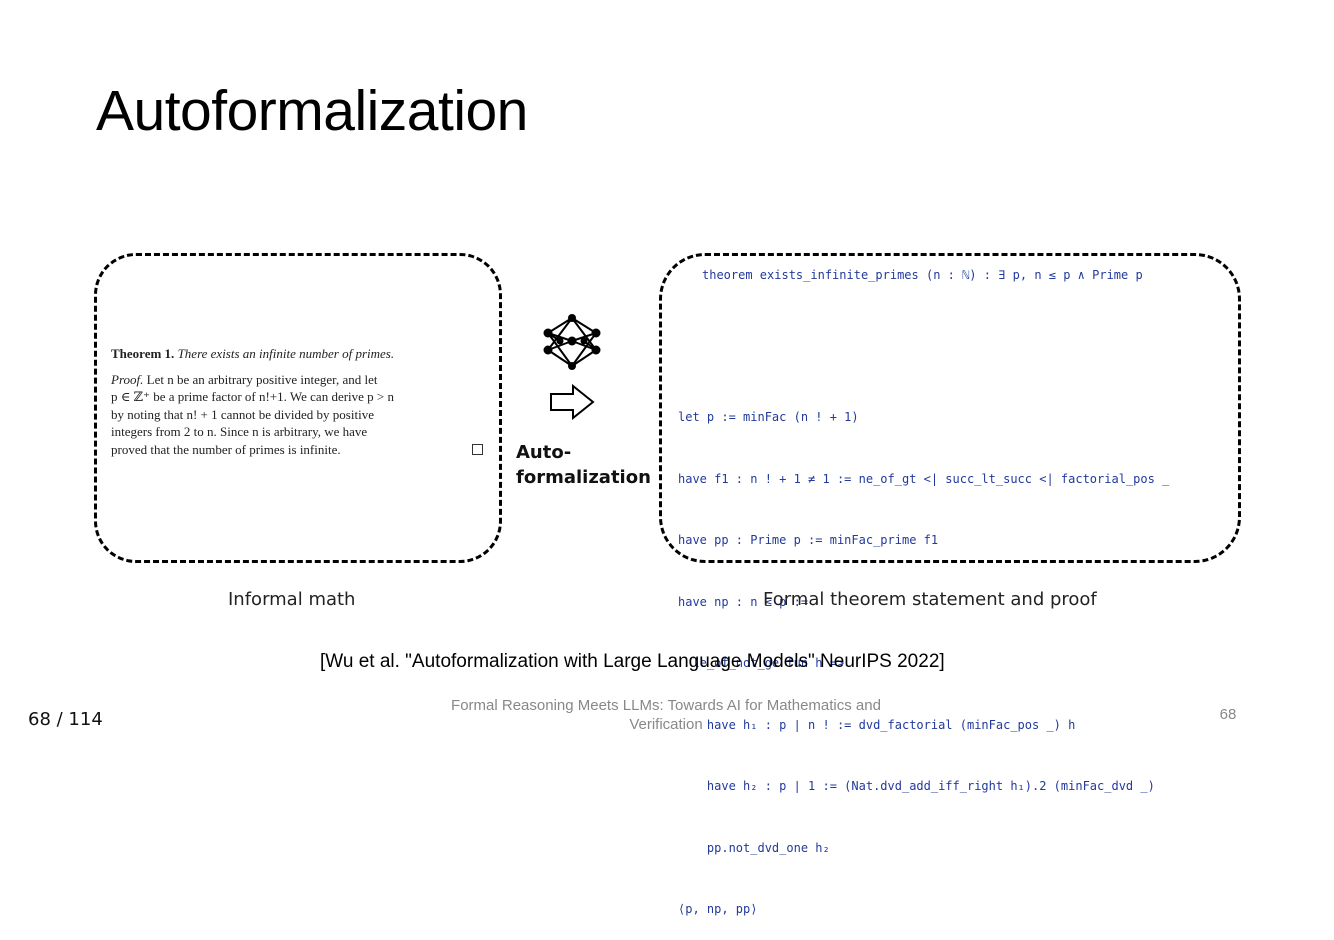 The height and width of the screenshot is (940, 1334). I want to click on slide-number: 68, so click(1228, 714).